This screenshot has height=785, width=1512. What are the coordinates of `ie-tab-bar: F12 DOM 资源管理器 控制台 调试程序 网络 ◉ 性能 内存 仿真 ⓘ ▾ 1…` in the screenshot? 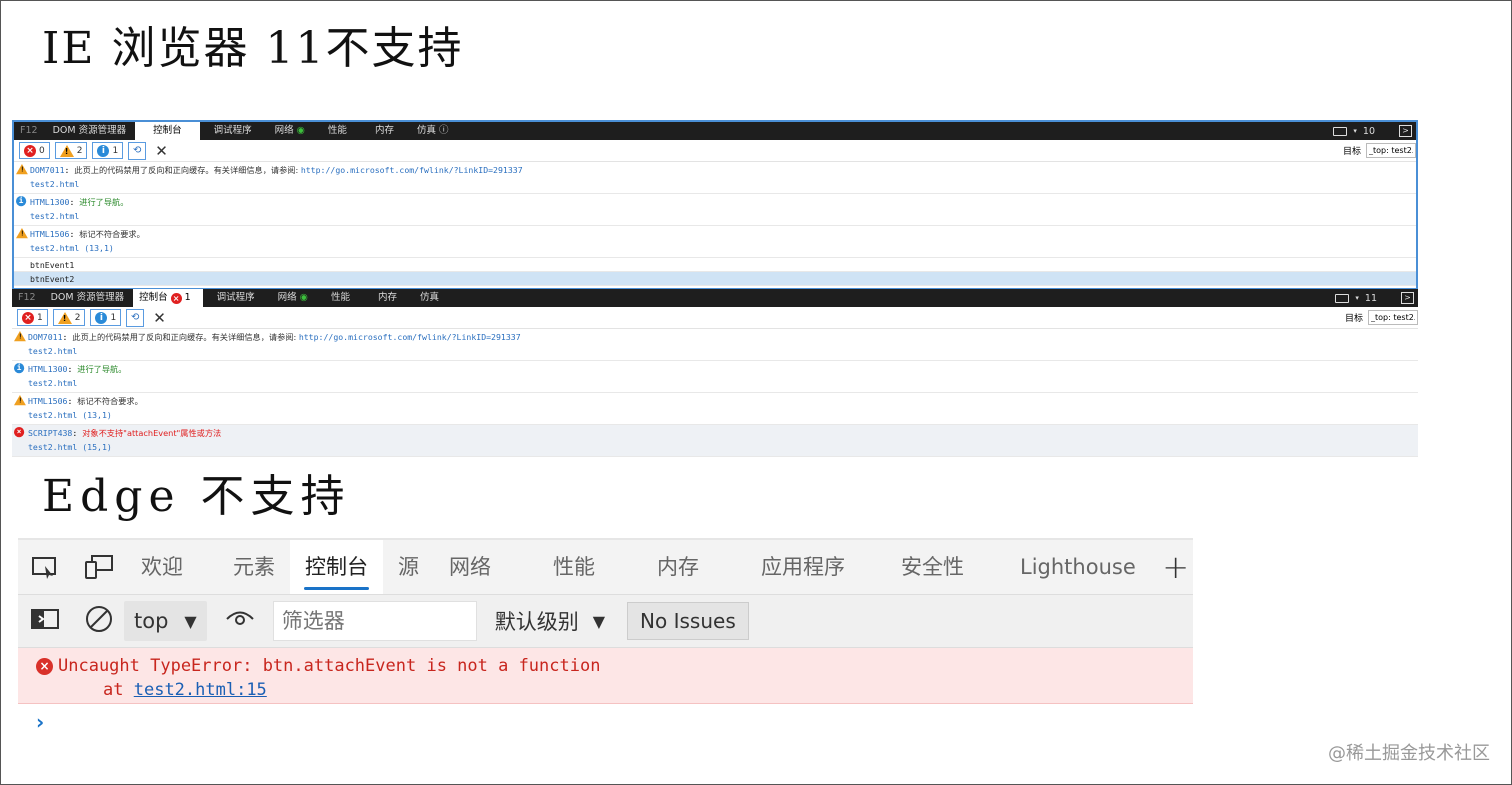 It's located at (715, 131).